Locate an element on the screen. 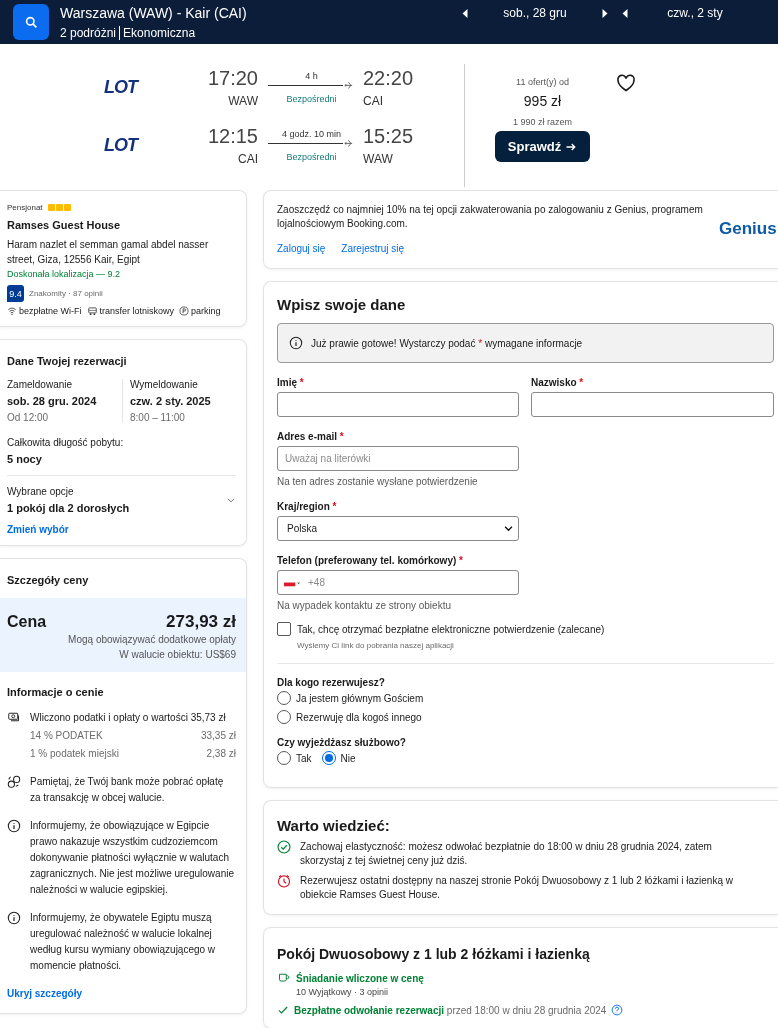 Image resolution: width=778 pixels, height=1028 pixels. email-field: Uważaj na literówki is located at coordinates (398, 458).